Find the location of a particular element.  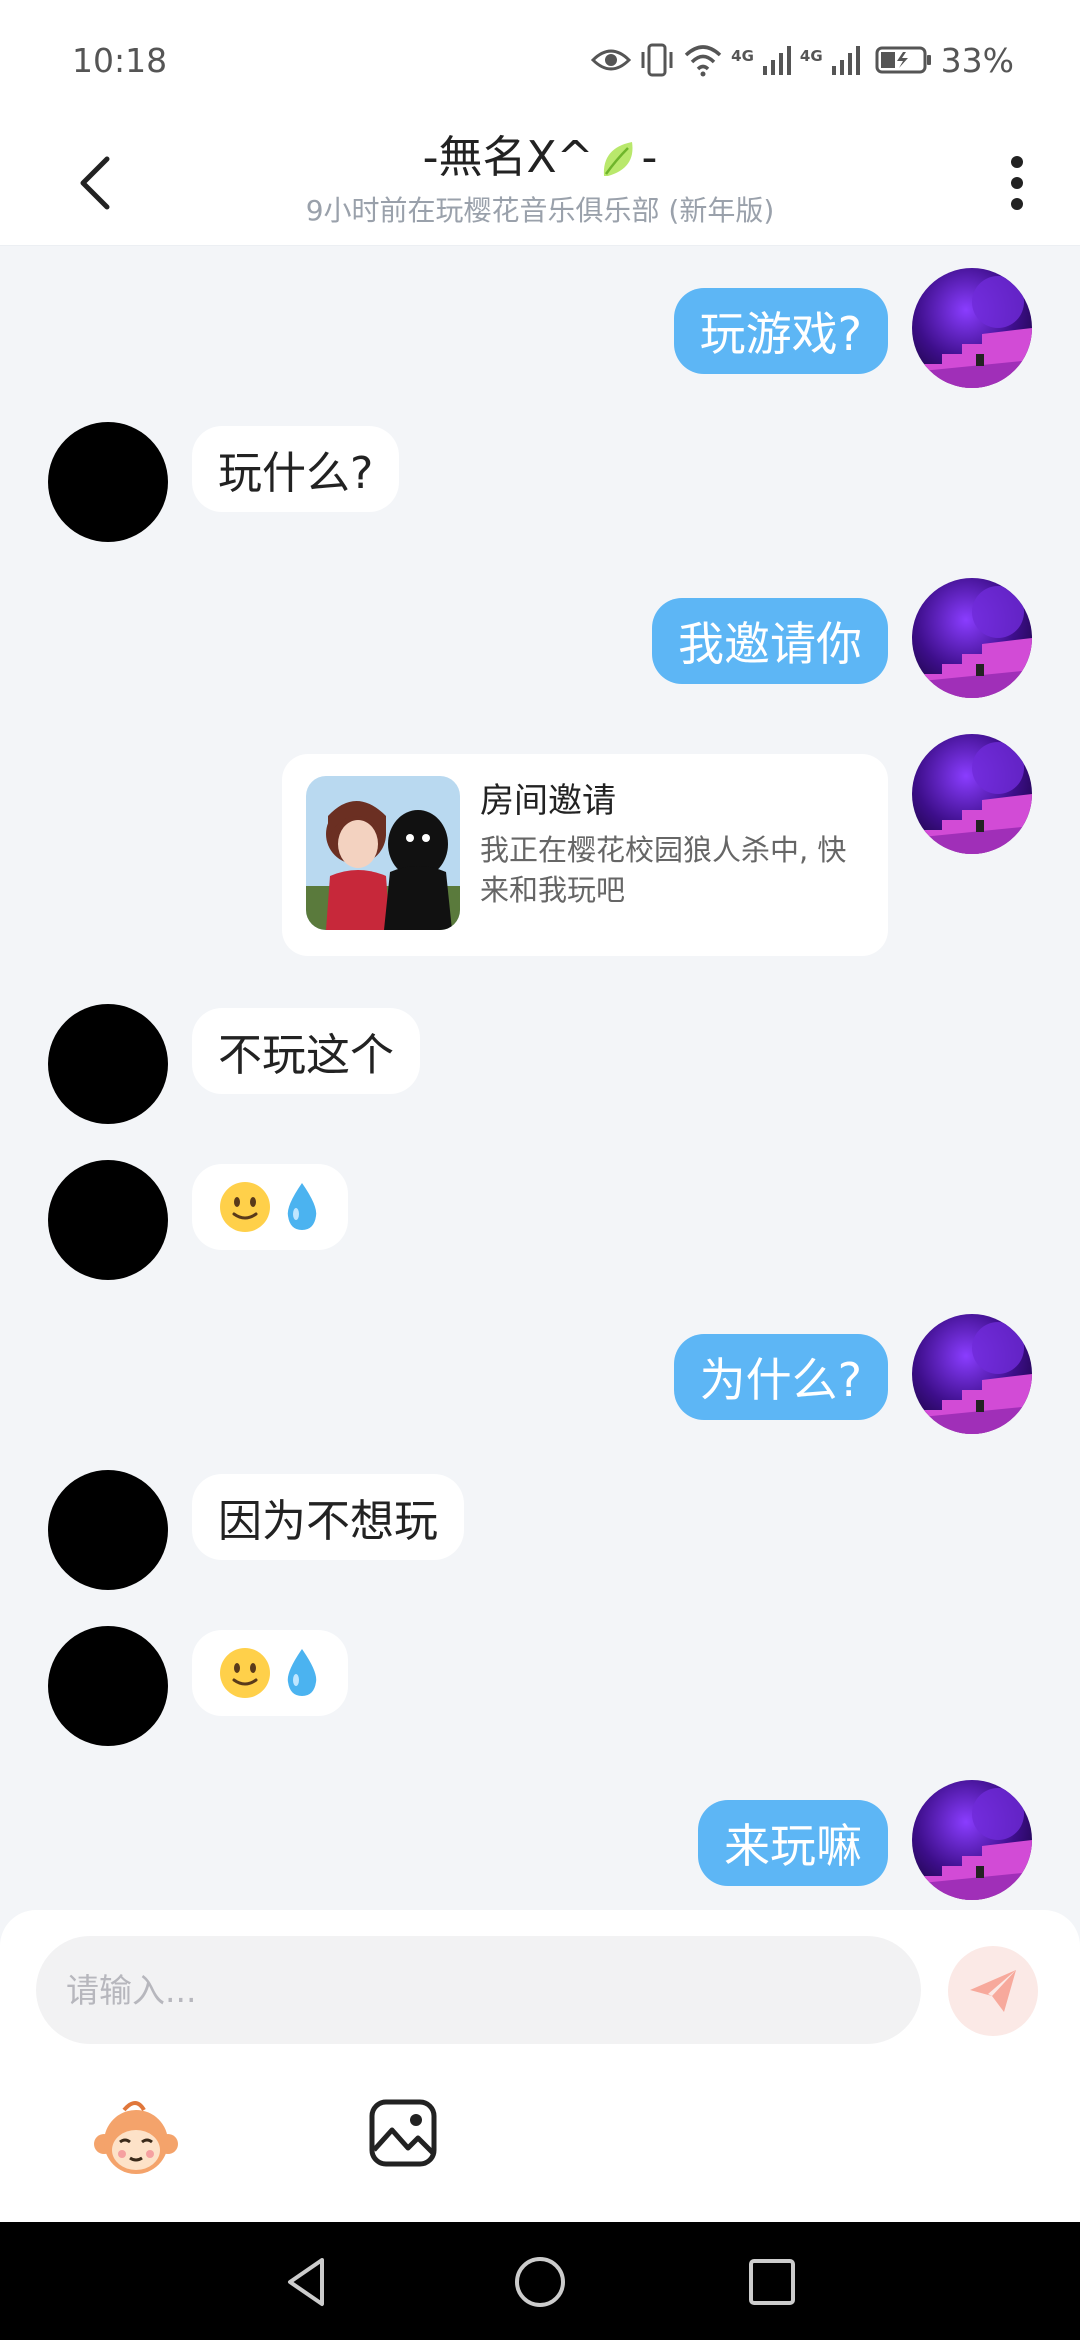

message-bubble-other: 不玩这个 is located at coordinates (306, 1051).